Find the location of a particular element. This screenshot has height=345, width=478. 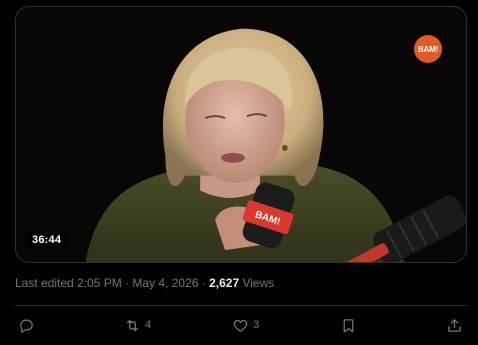

reply-button is located at coordinates (26, 325).